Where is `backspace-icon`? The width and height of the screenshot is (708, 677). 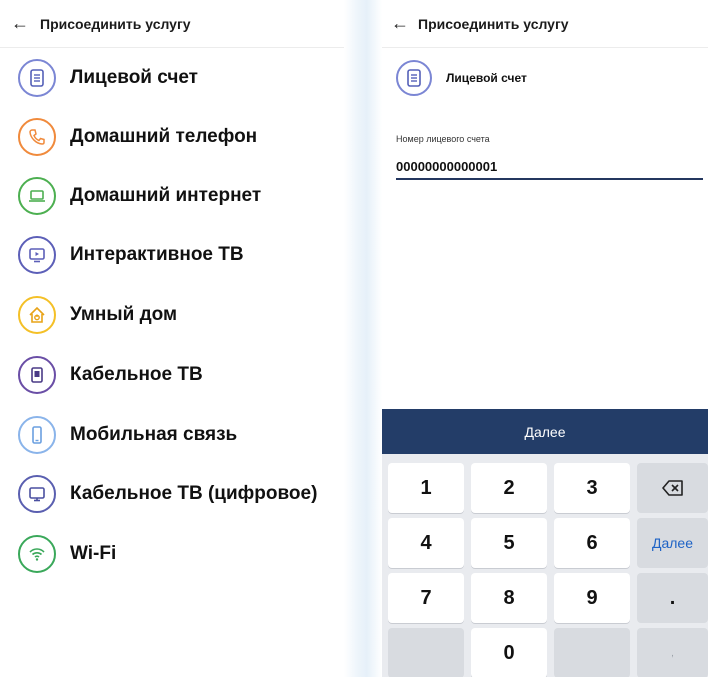 backspace-icon is located at coordinates (672, 488).